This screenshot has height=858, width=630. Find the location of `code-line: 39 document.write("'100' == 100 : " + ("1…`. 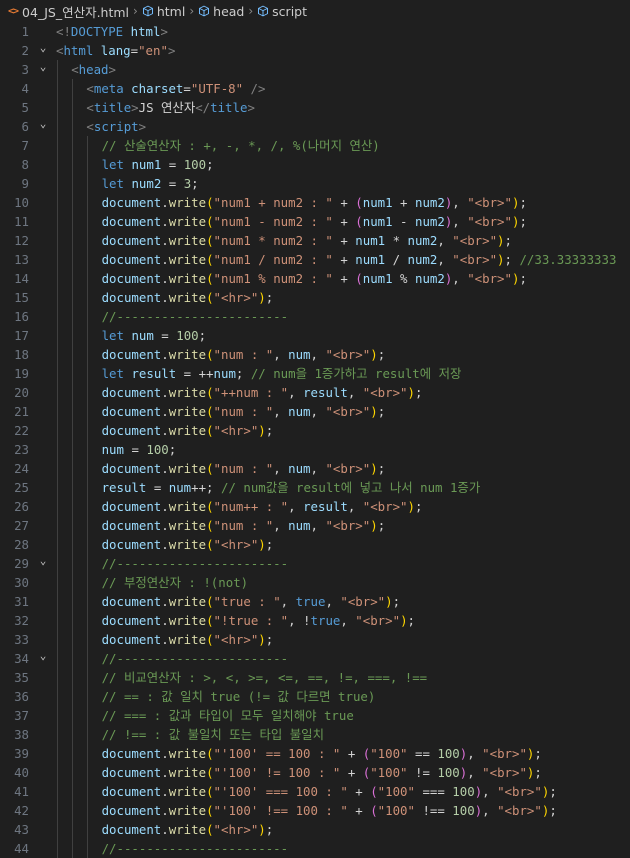

code-line: 39 document.write("'100' == 100 : " + ("1… is located at coordinates (315, 753).